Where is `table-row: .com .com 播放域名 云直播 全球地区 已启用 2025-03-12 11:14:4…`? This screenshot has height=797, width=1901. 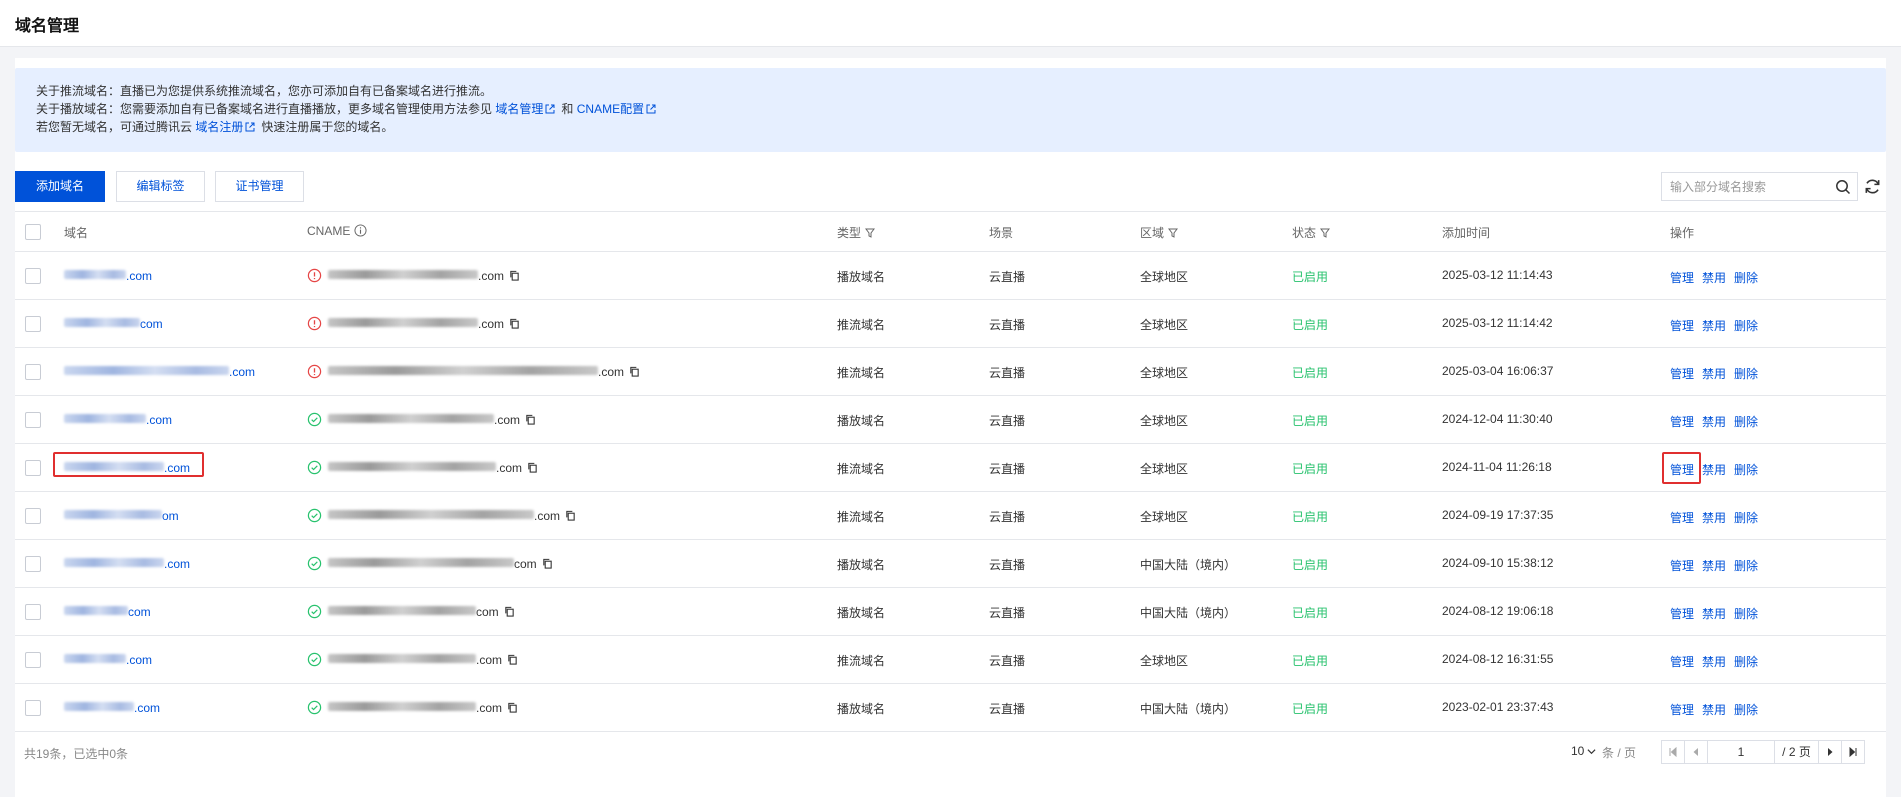
table-row: .com .com 播放域名 云直播 全球地区 已启用 2025-03-12 11:14:4… is located at coordinates (950, 276).